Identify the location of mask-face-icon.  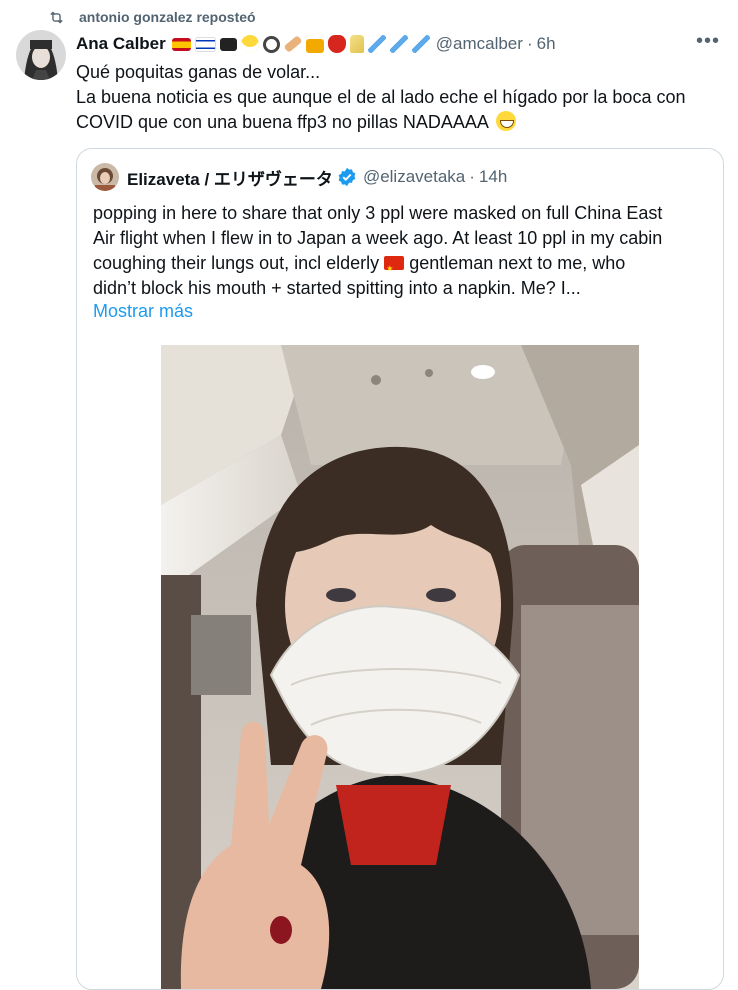
(249, 44).